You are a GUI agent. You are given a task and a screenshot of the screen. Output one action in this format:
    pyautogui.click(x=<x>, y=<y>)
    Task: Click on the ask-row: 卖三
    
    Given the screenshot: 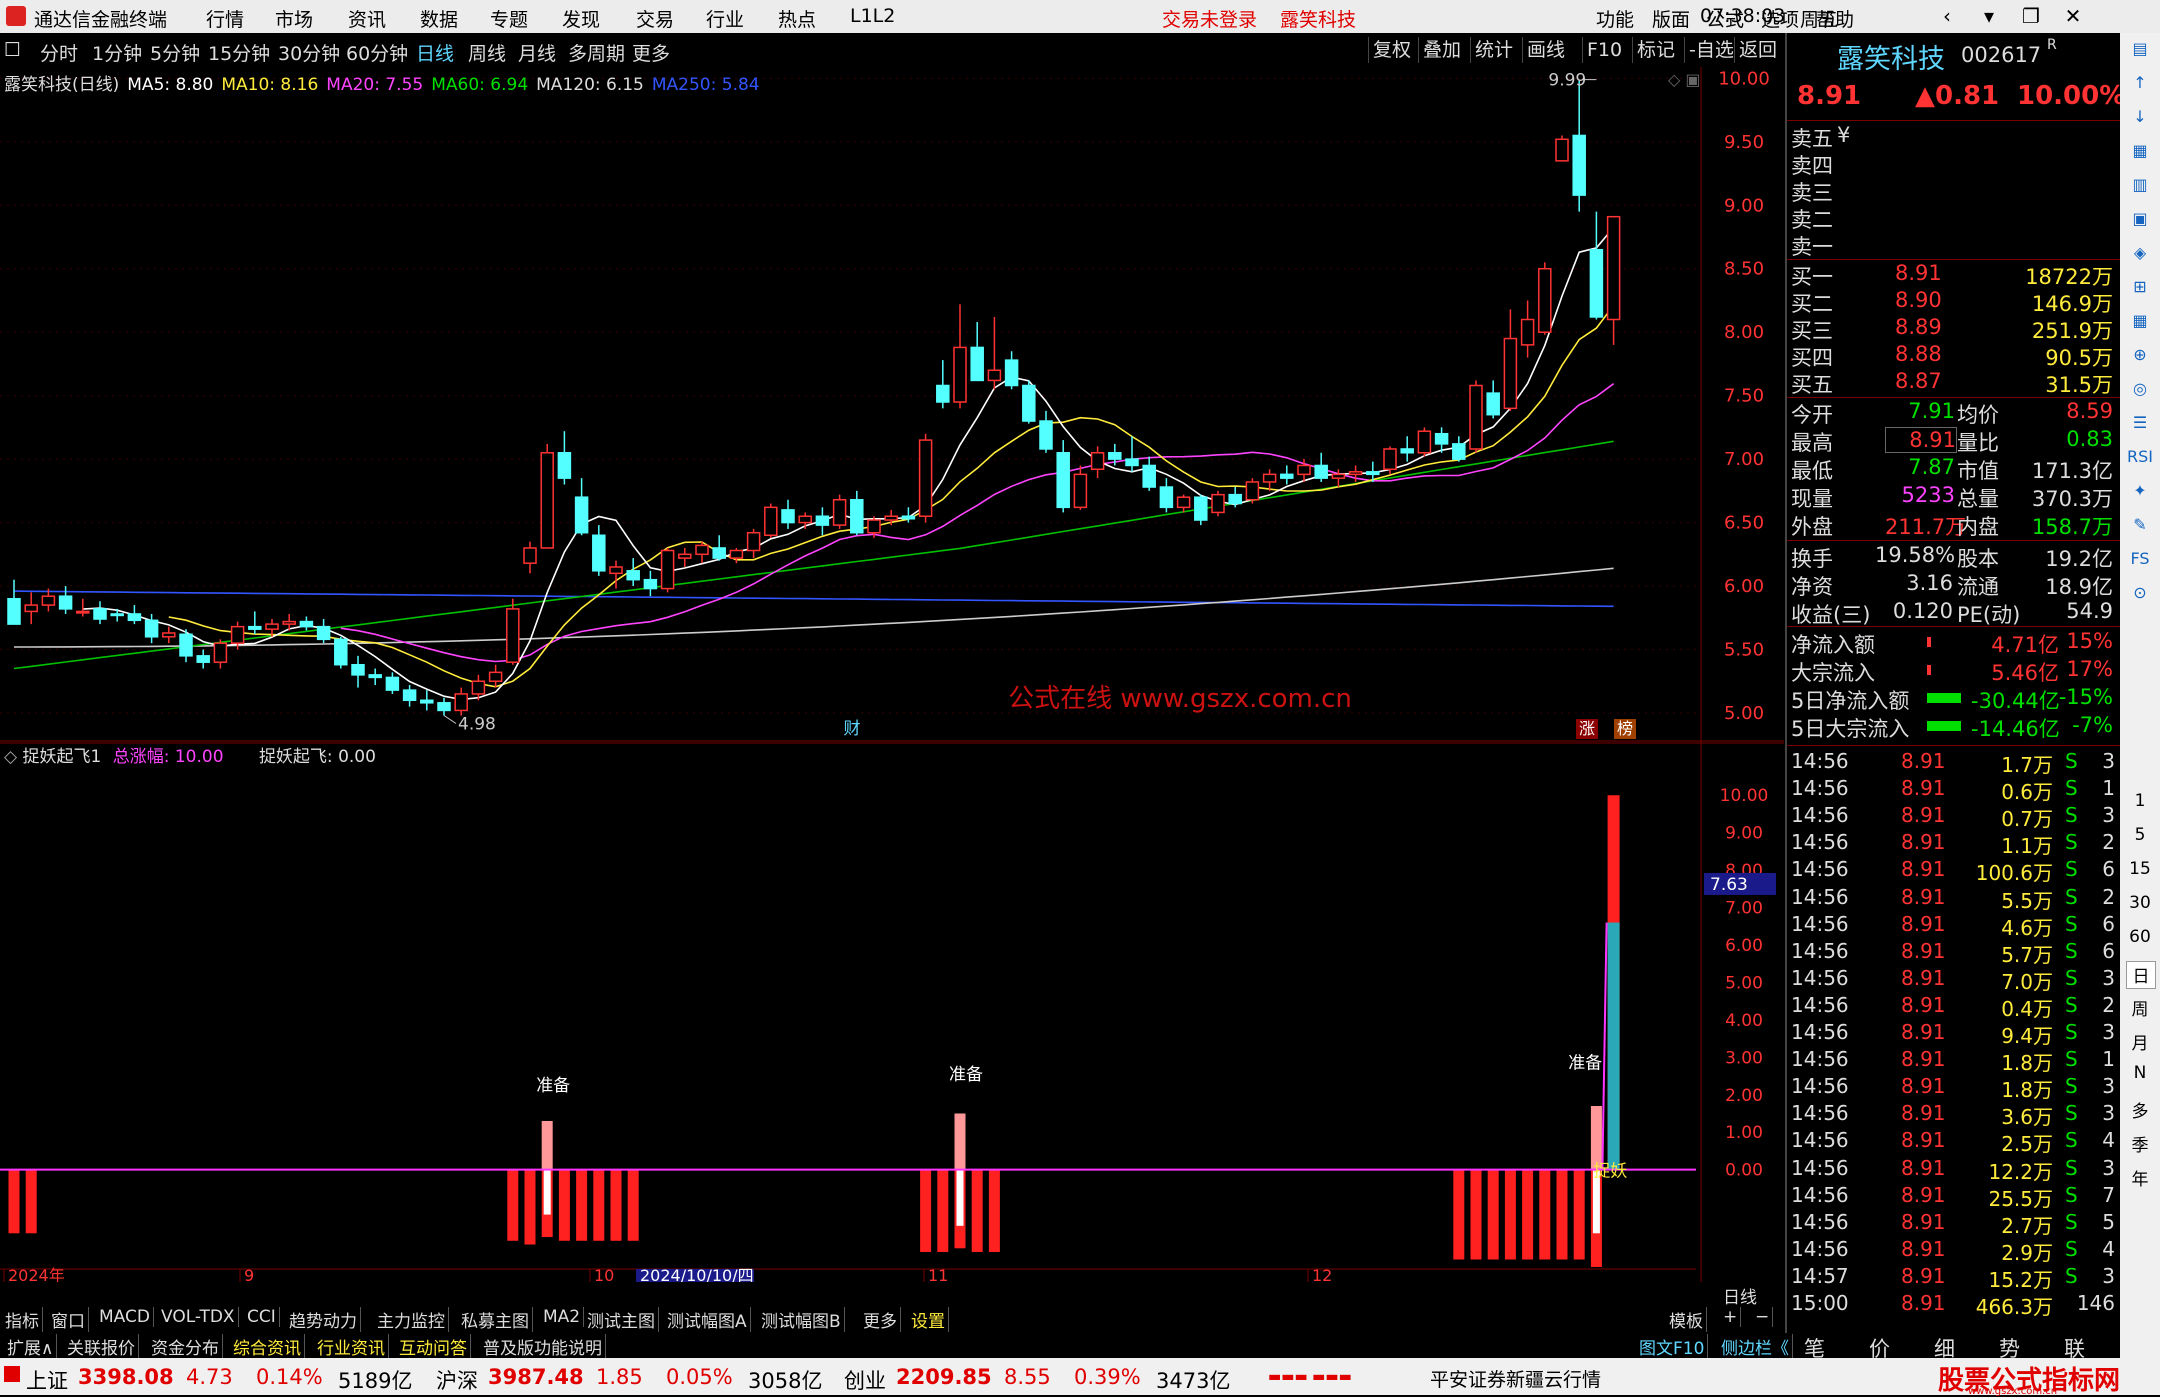 What is the action you would take?
    pyautogui.click(x=1956, y=191)
    